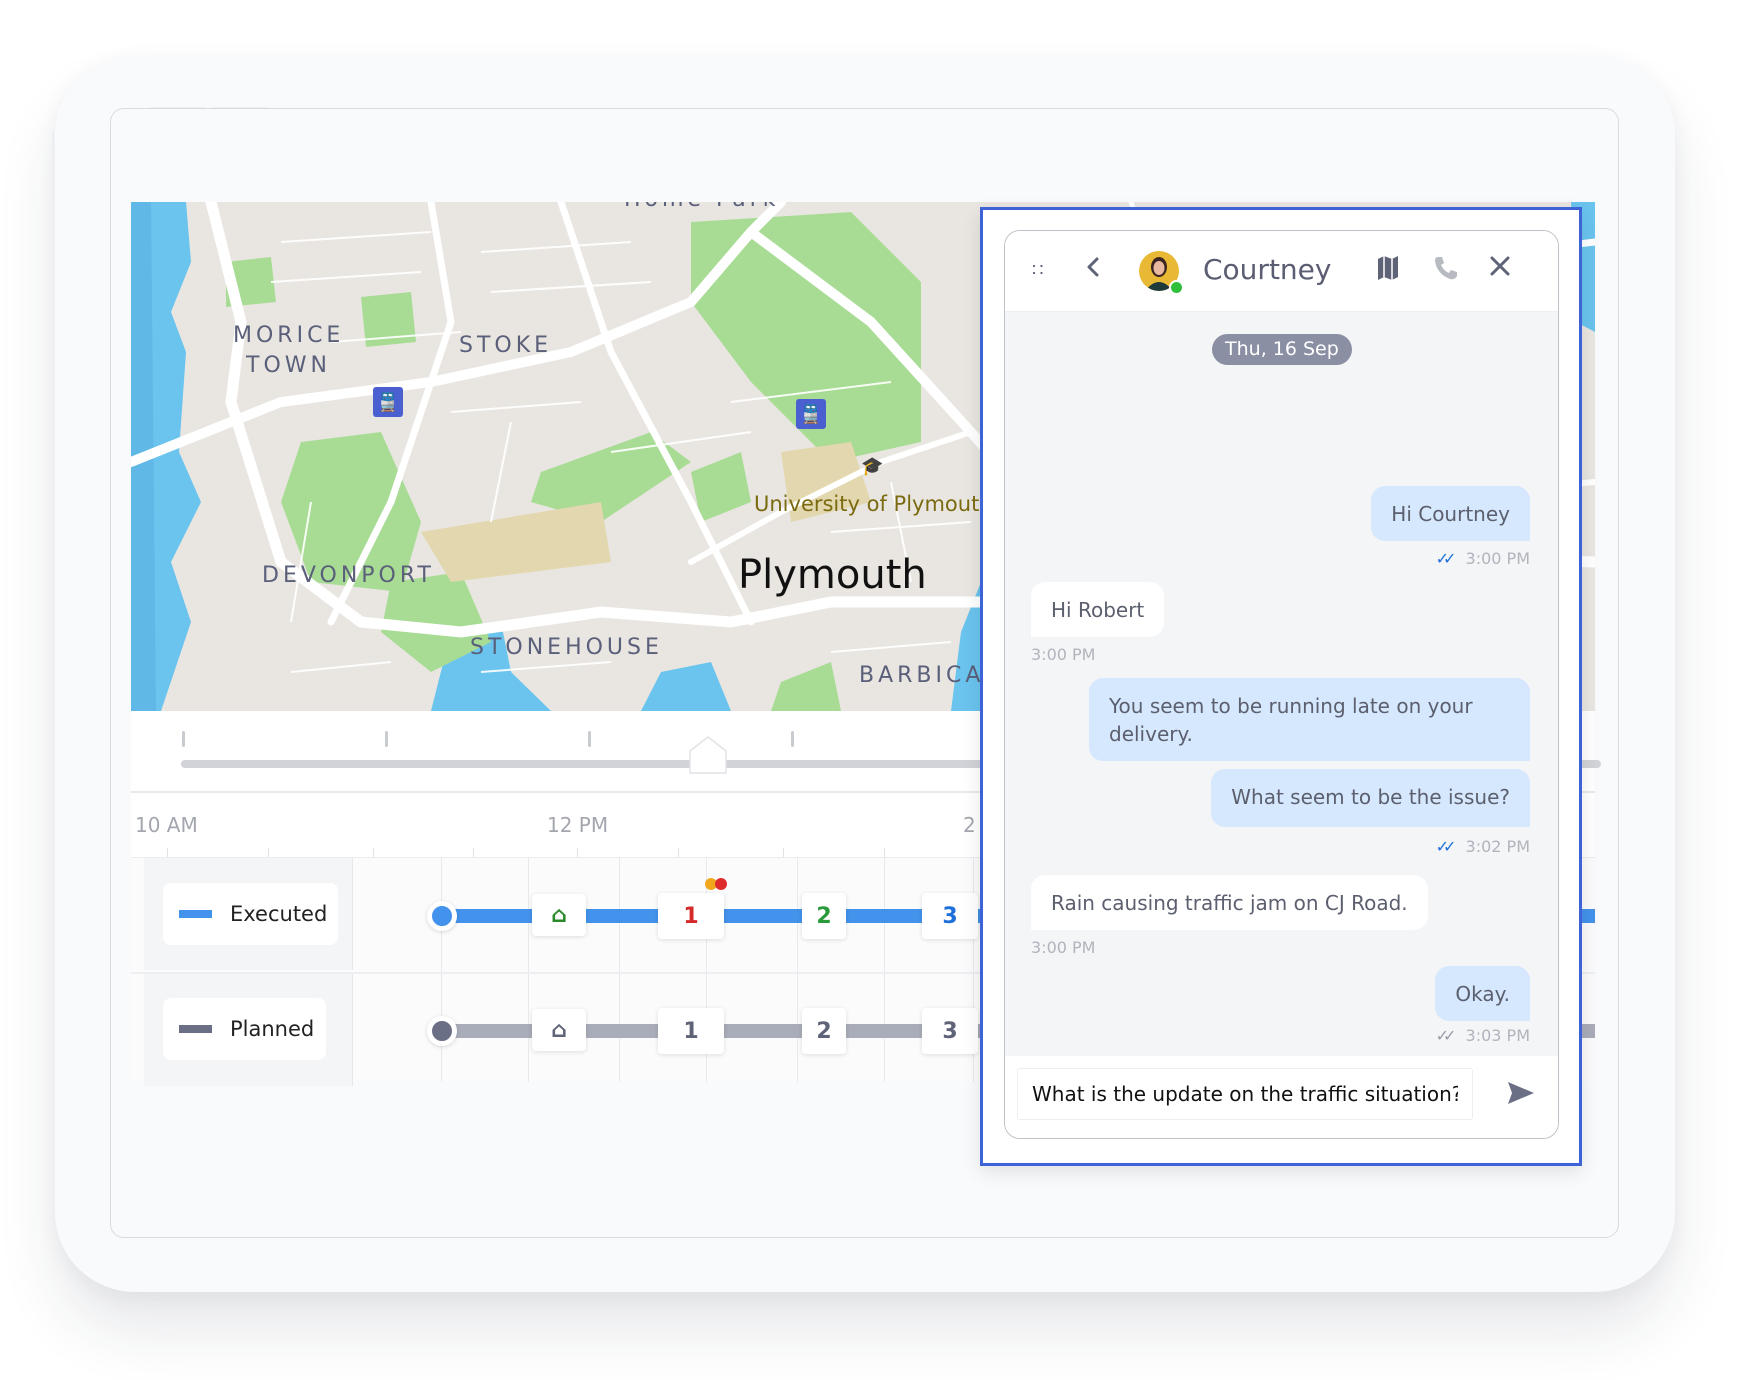 The width and height of the screenshot is (1758, 1380). I want to click on date-separator: Thu, 16 Sep, so click(1282, 349).